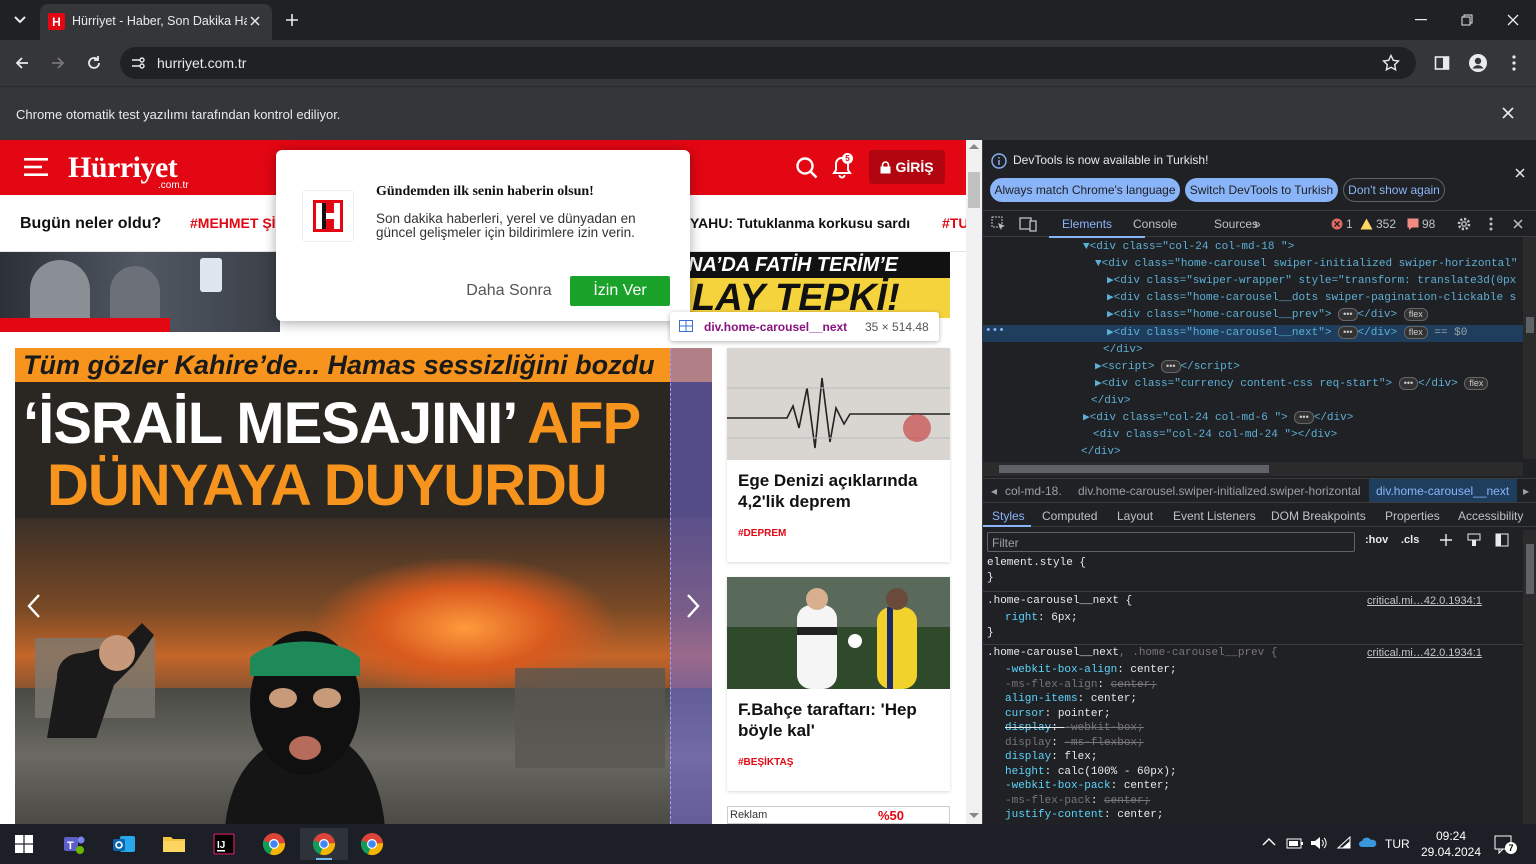  Describe the element at coordinates (1253, 469) in the screenshot. I see `dom-horizontal-scrollbar` at that location.